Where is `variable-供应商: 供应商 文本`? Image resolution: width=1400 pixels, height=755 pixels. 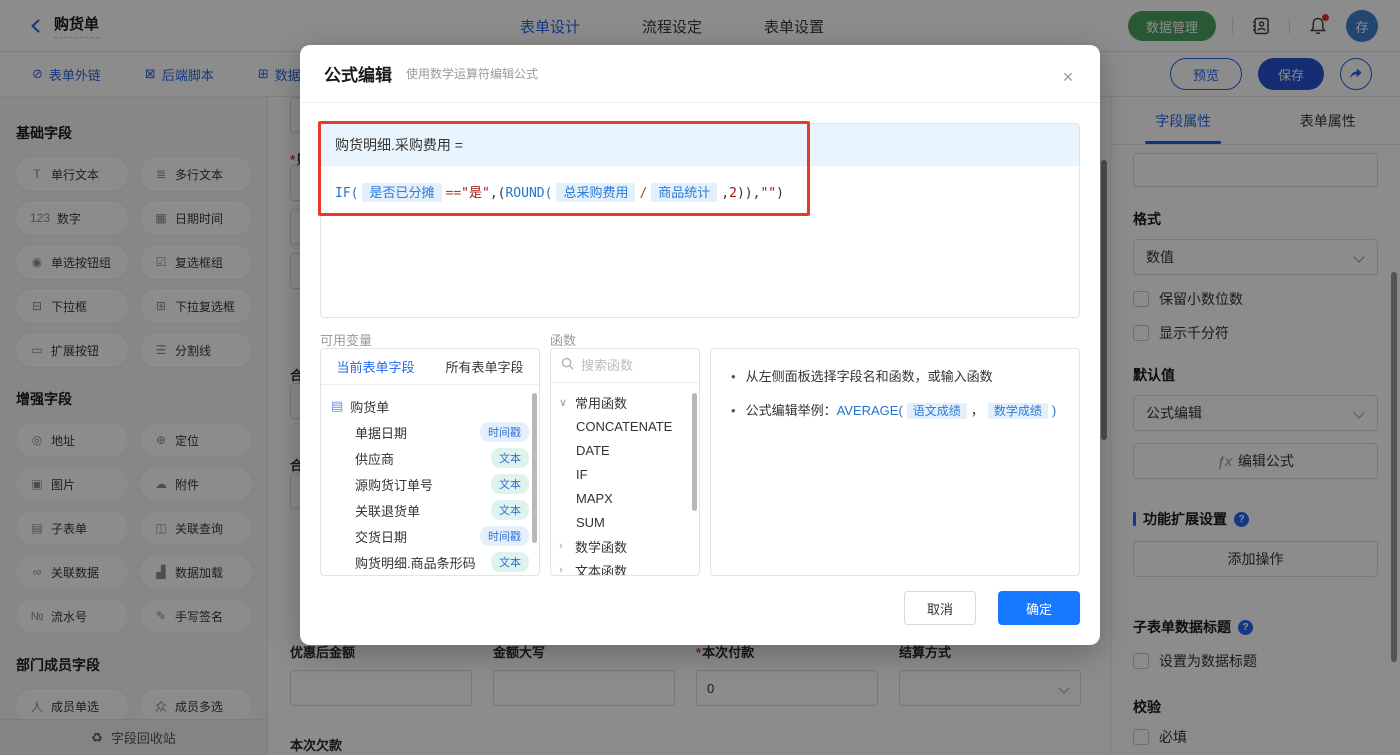 variable-供应商: 供应商 文本 is located at coordinates (430, 458).